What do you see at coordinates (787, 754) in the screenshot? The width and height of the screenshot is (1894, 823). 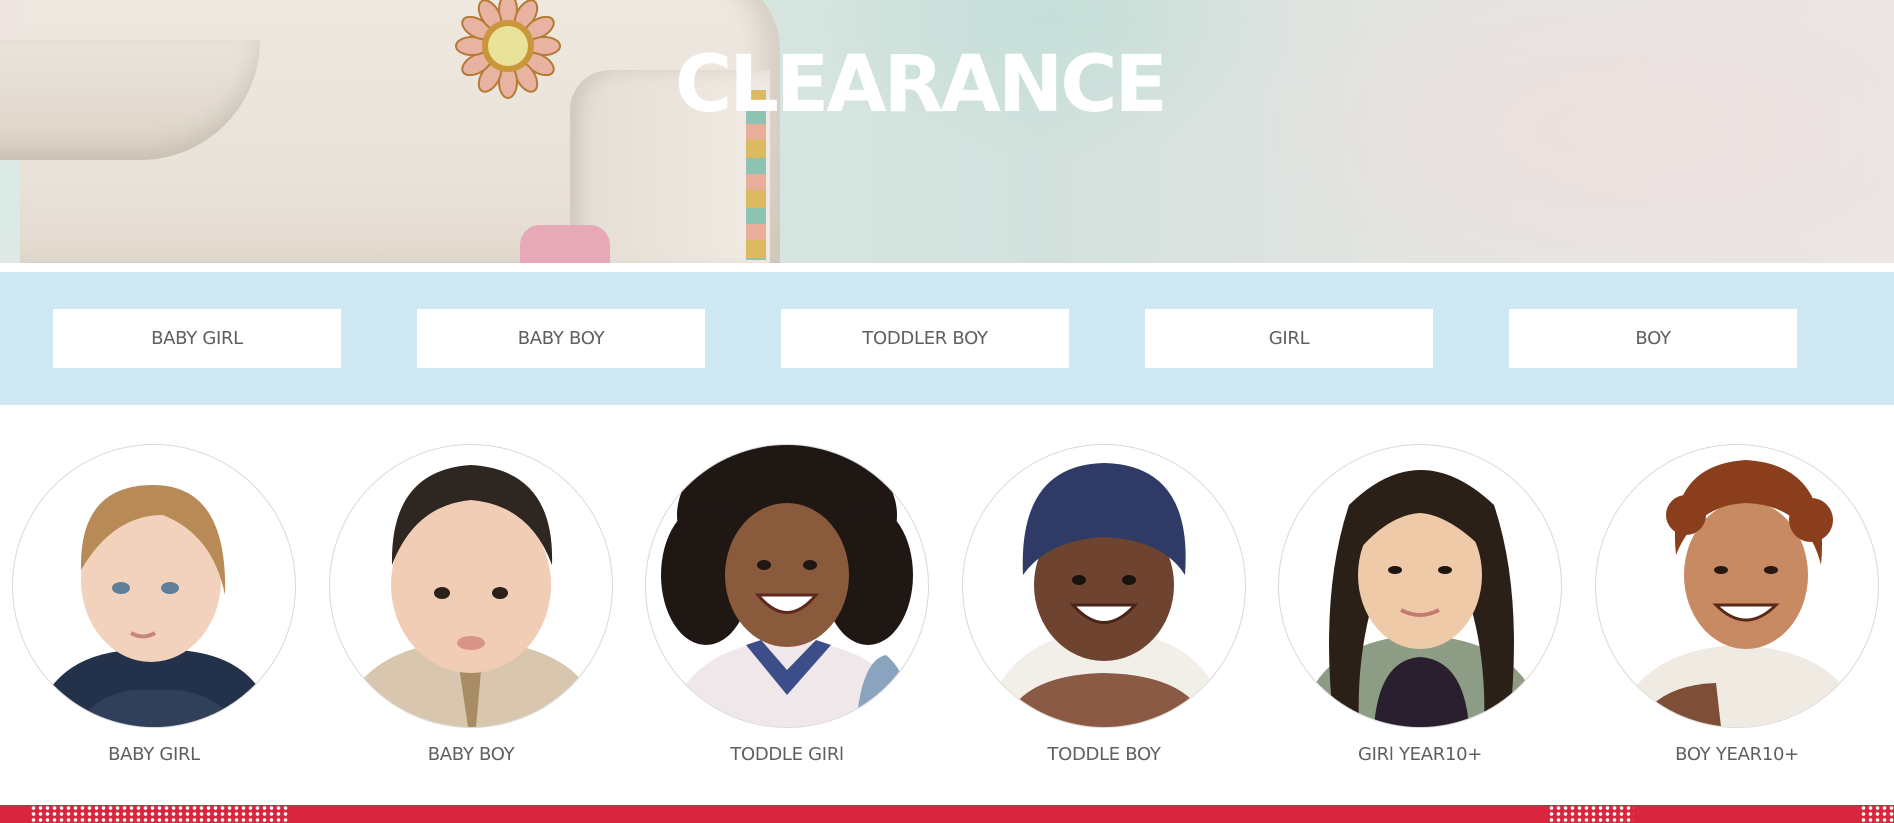 I see `circle-category-label: TODDLE GIRl` at bounding box center [787, 754].